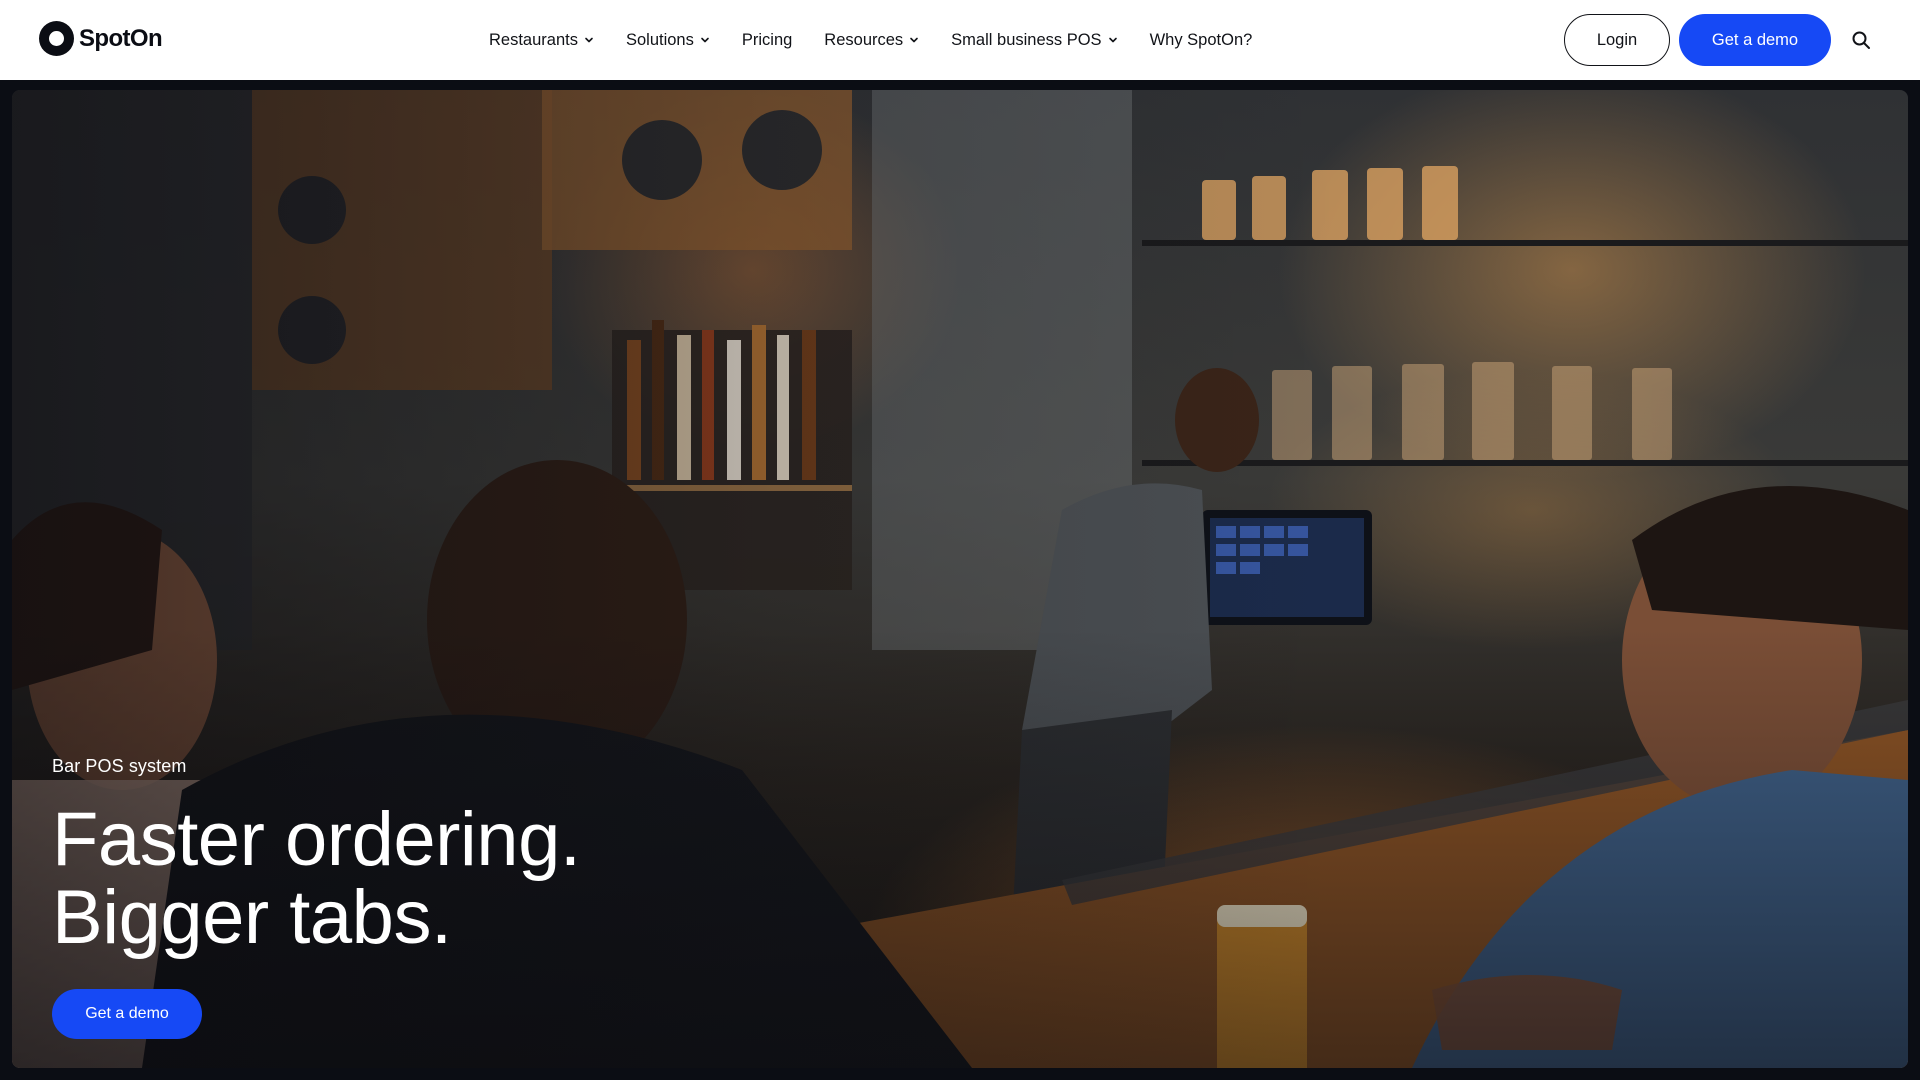  I want to click on nav-item-label: Small business POS, so click(1026, 39).